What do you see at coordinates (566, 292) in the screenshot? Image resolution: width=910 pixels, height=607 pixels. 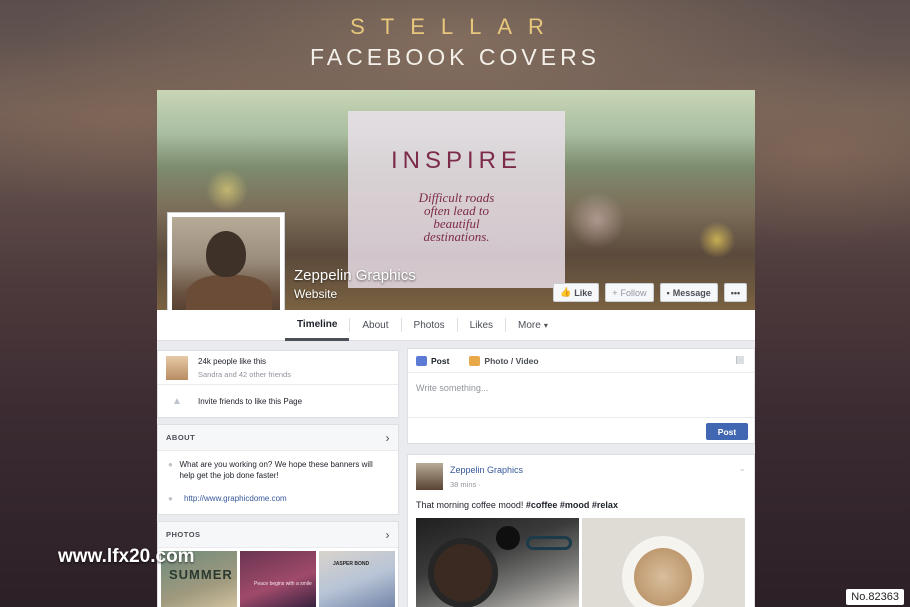 I see `thumbs-up-icon: 👍` at bounding box center [566, 292].